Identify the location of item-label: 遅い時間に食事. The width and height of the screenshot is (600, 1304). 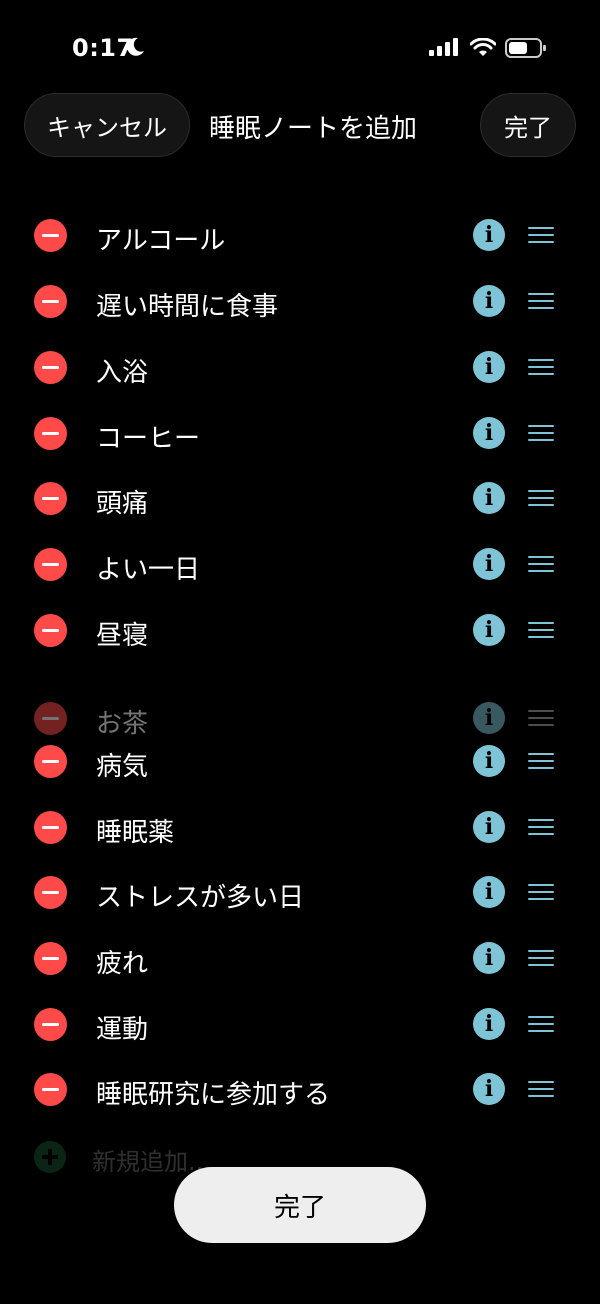
(187, 307).